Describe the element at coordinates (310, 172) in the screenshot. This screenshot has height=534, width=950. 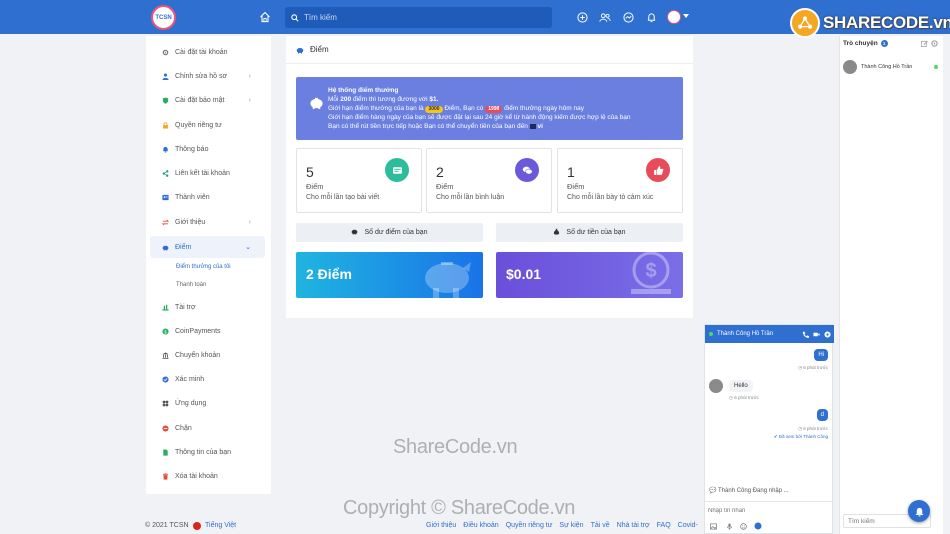
I see `points-value: 5` at that location.